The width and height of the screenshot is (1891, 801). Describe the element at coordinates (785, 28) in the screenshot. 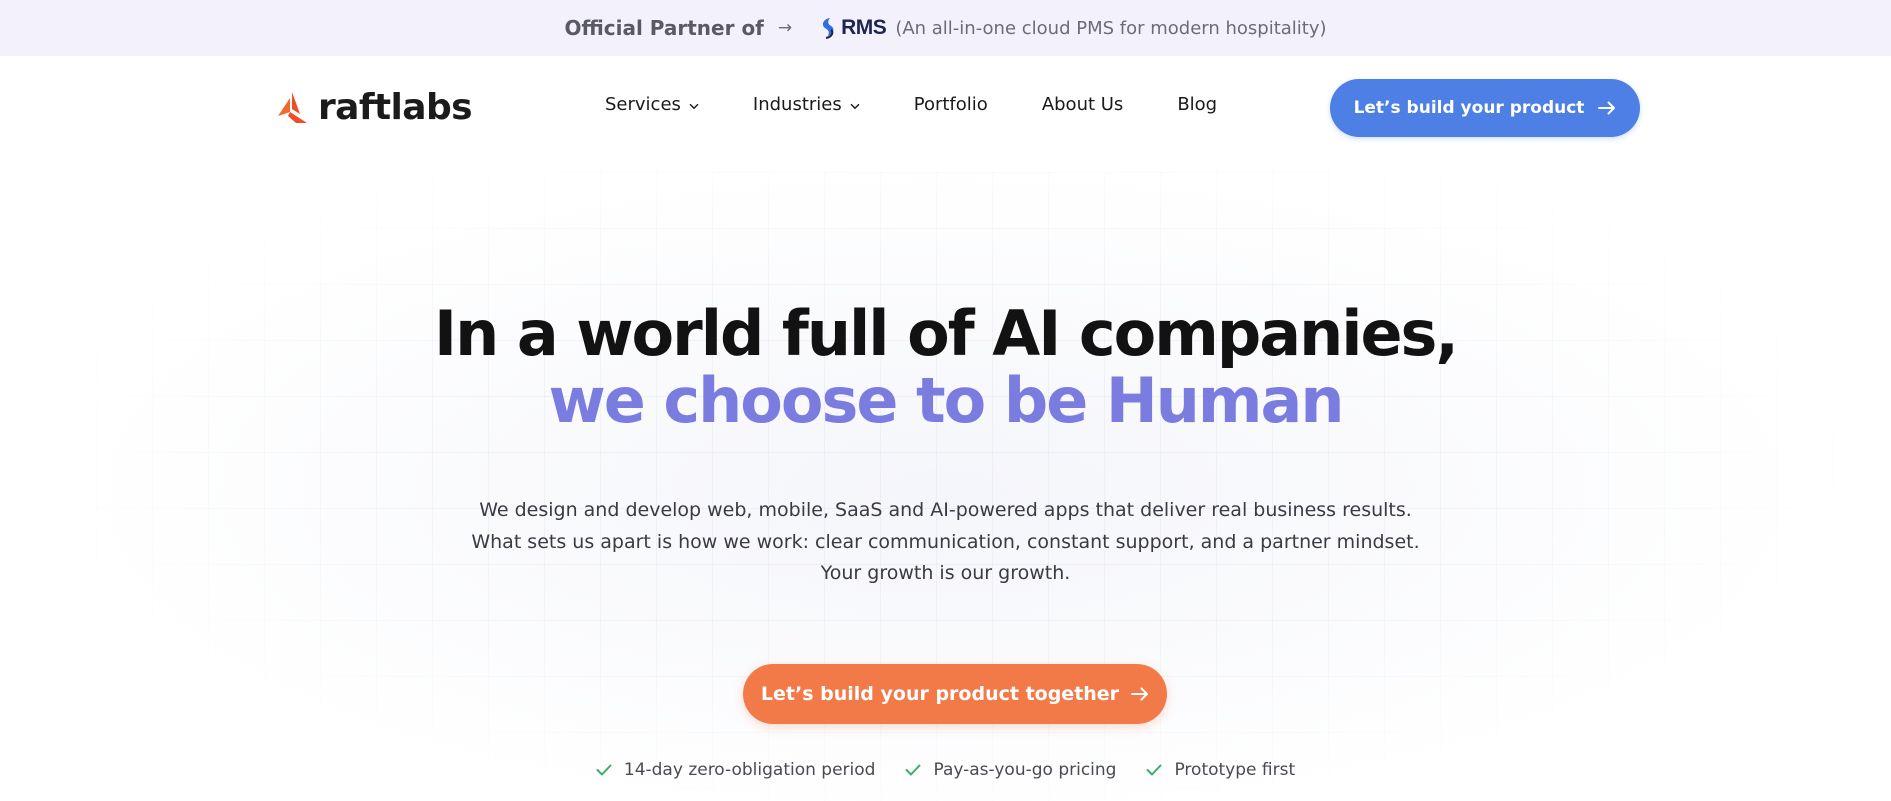

I see `arrow-right-icon: →` at that location.